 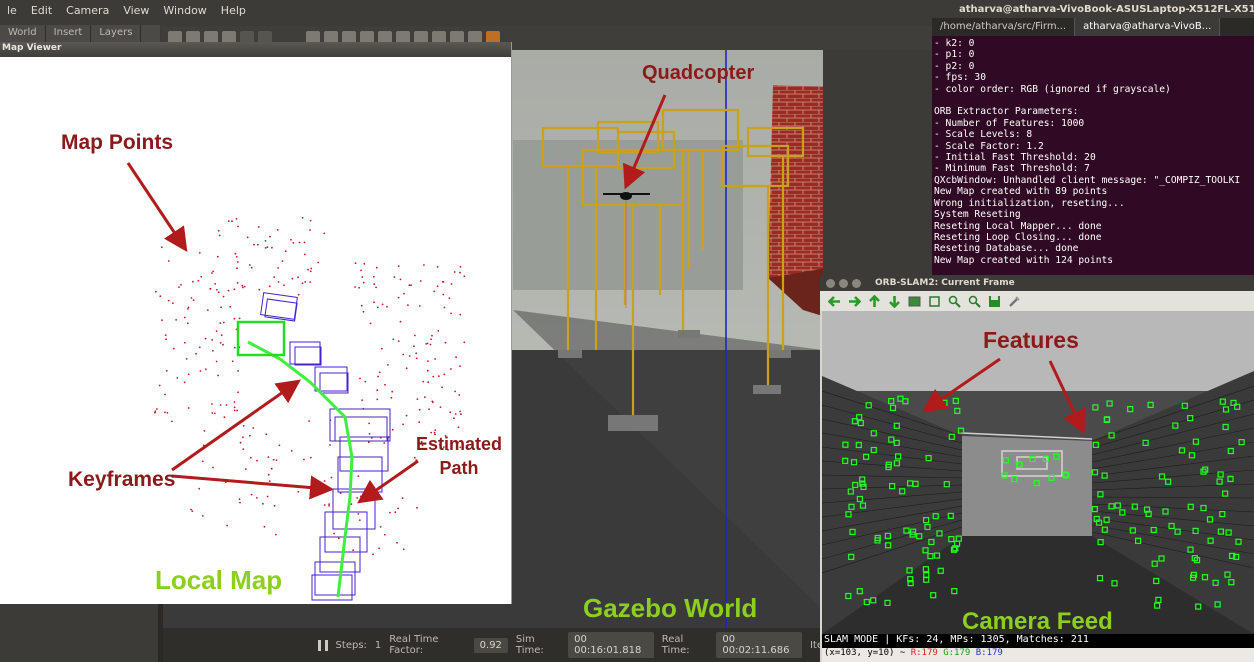 What do you see at coordinates (23, 34) in the screenshot?
I see `tab-world: World` at bounding box center [23, 34].